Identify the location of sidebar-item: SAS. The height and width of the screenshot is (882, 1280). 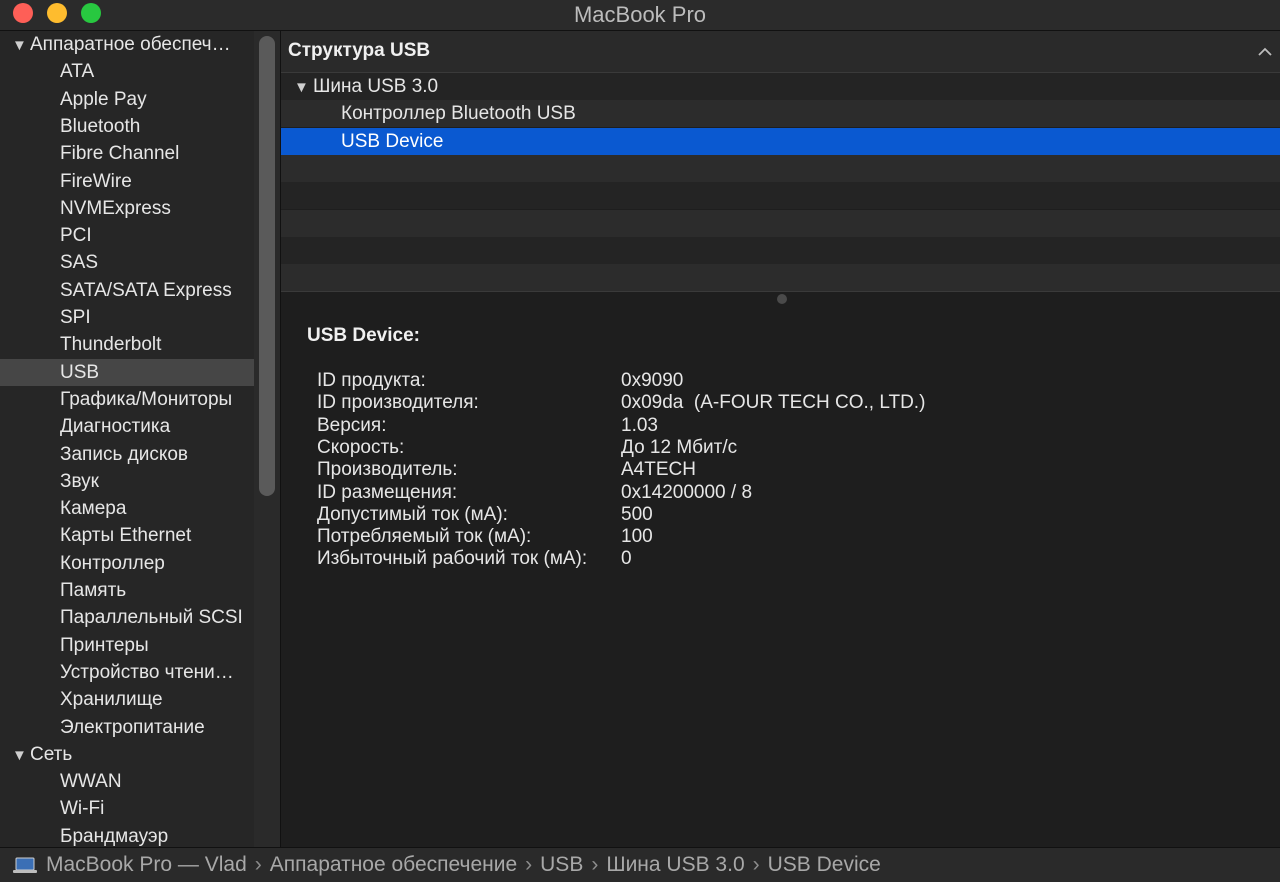
(127, 262).